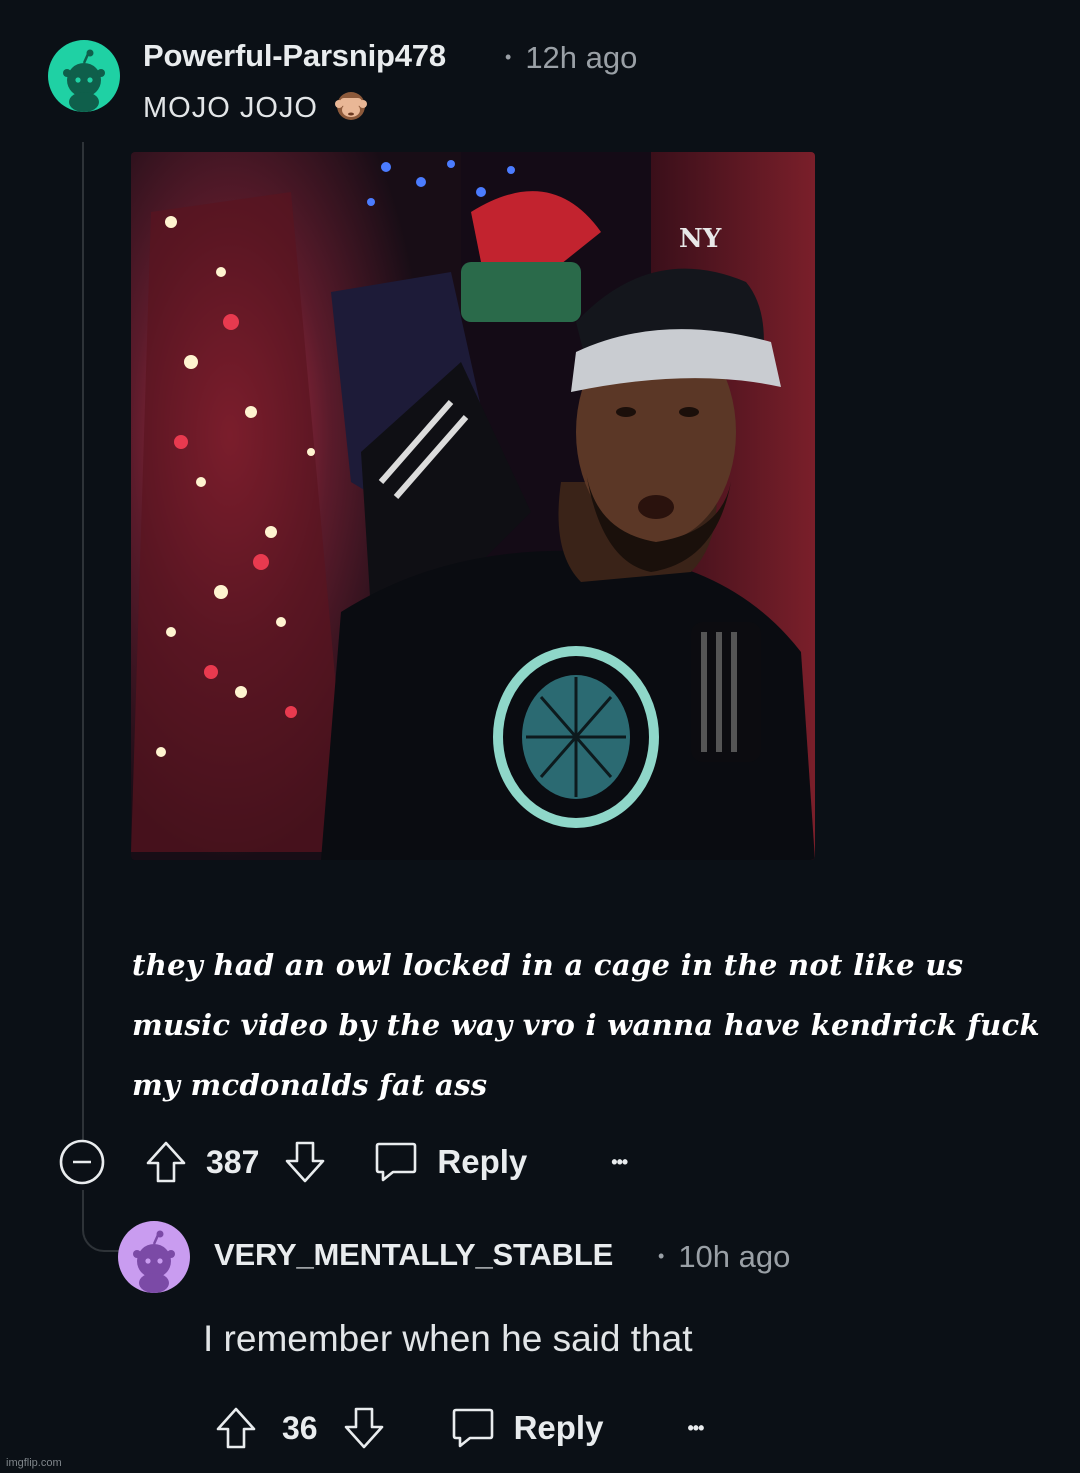  Describe the element at coordinates (230, 108) in the screenshot. I see `comment-text-content: MOJO JOJO` at that location.